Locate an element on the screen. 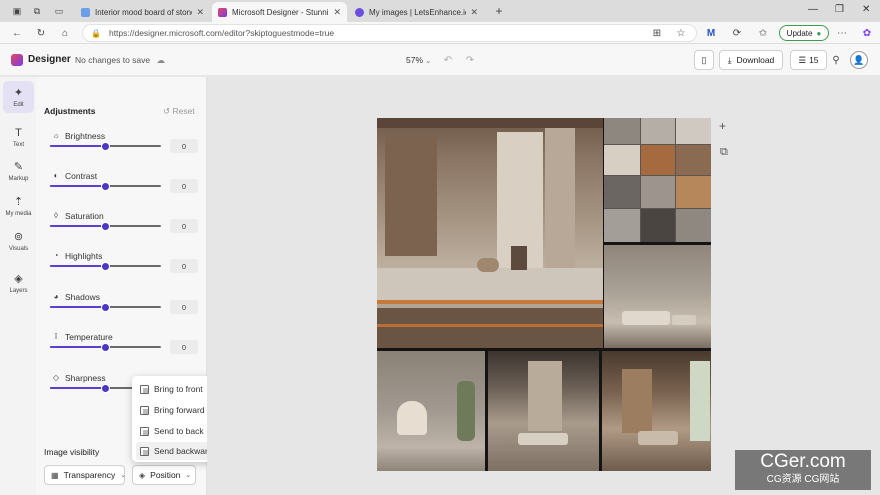  rail-item-markup: ✎ Markup is located at coordinates (18, 171).